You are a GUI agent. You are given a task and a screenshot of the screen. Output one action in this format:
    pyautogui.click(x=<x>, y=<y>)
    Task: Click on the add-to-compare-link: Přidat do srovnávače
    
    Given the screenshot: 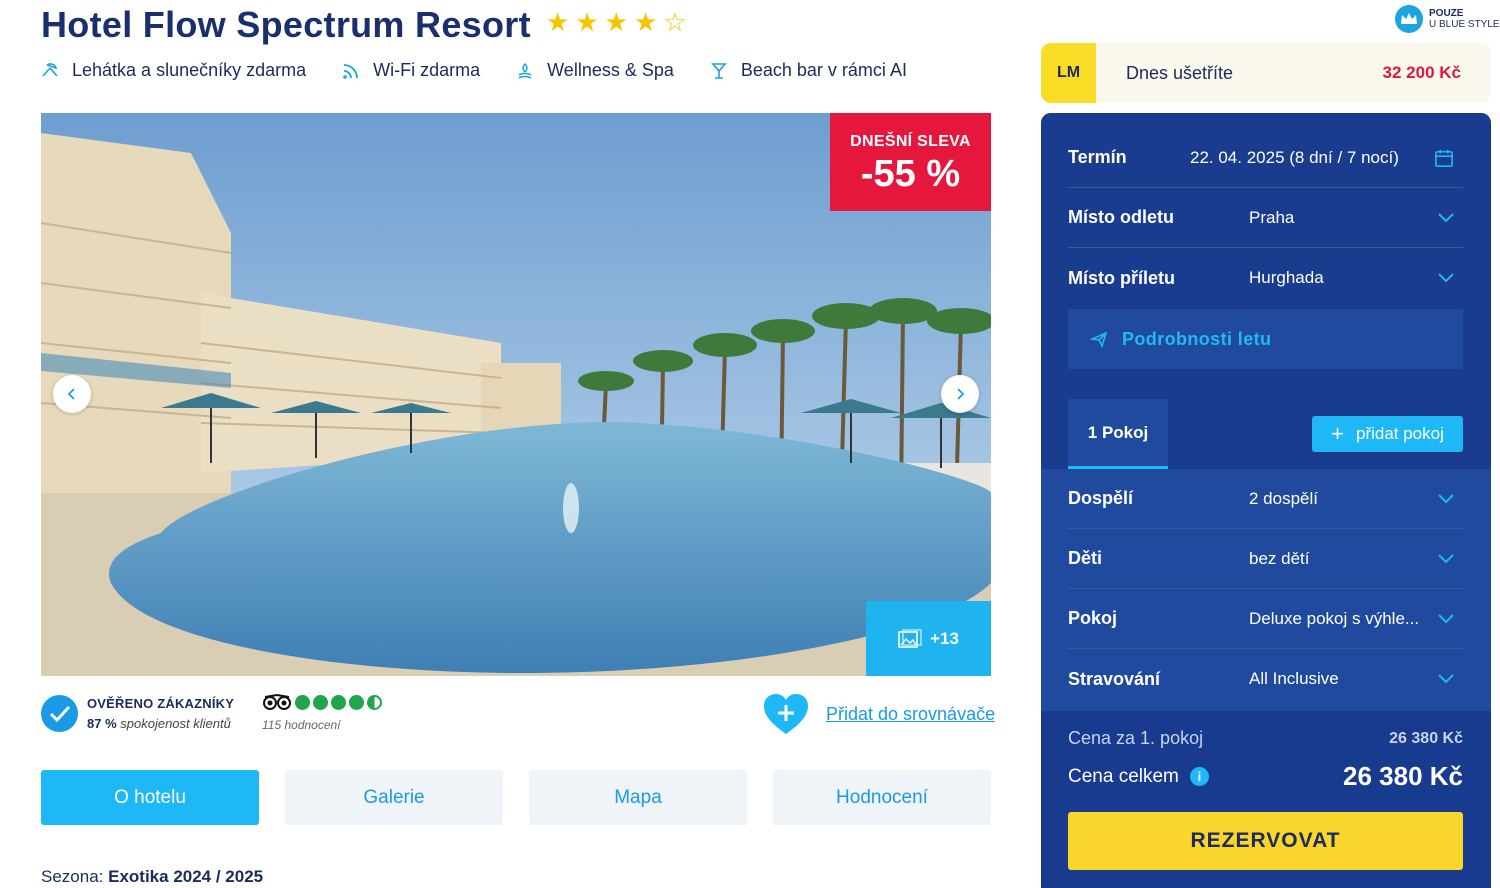 What is the action you would take?
    pyautogui.click(x=910, y=714)
    